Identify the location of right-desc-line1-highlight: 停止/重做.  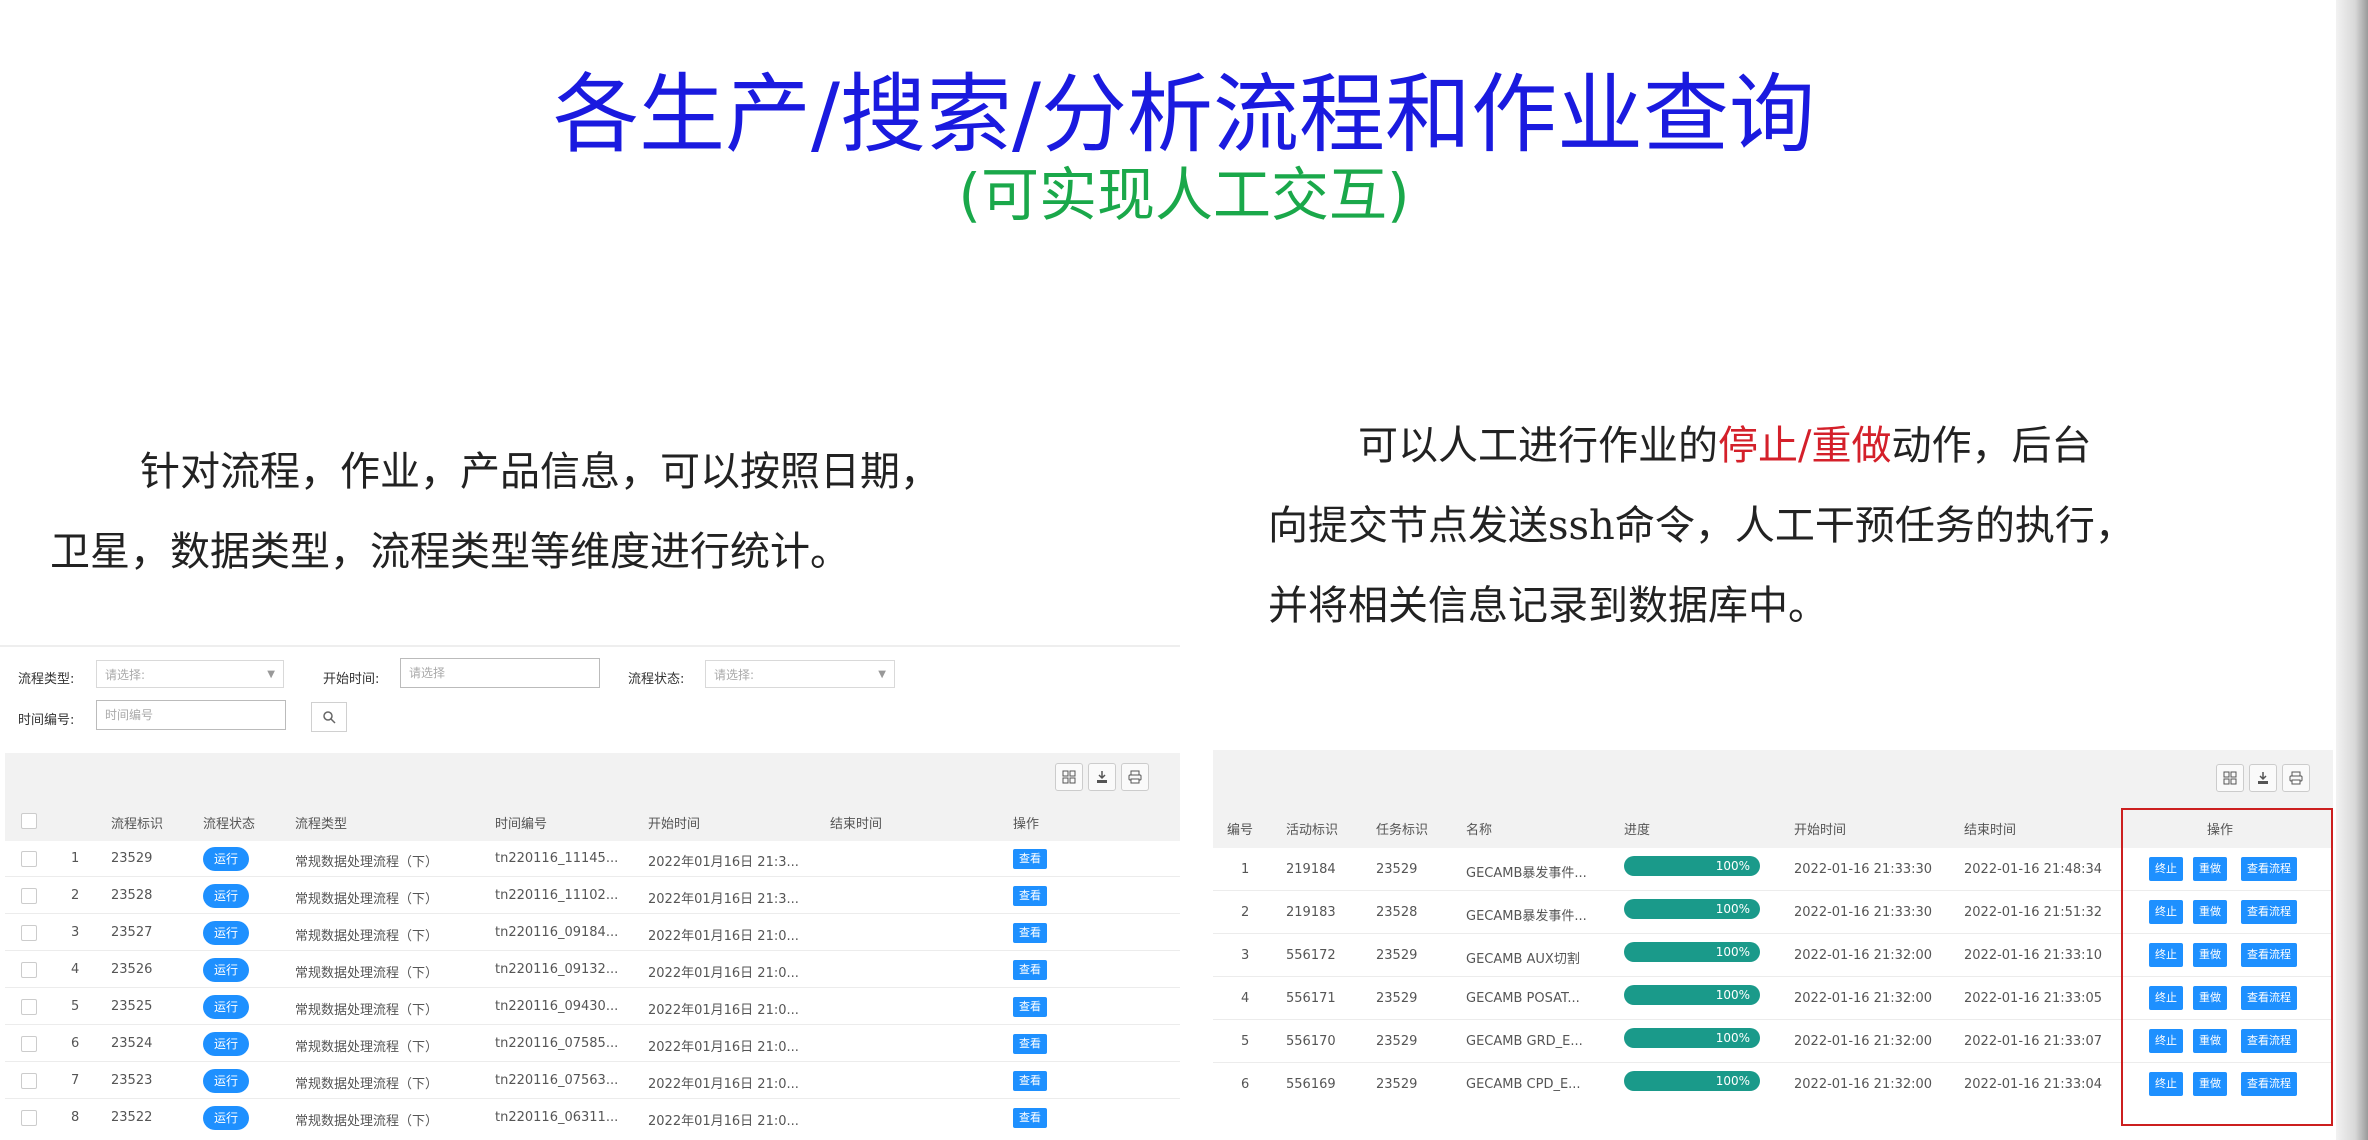
(1805, 446).